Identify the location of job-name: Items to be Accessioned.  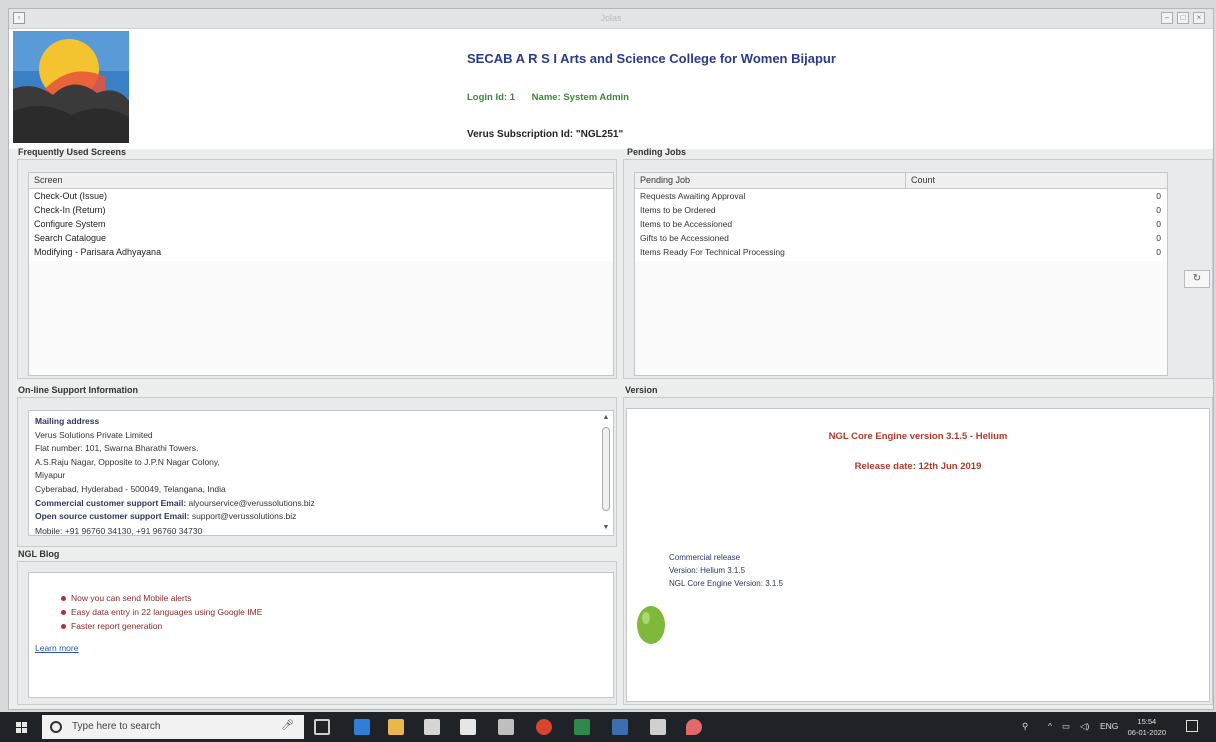
(686, 224).